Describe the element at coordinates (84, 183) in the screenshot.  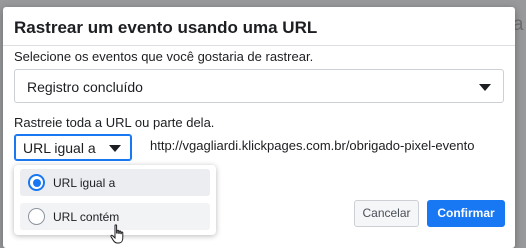
I see `option-label: URL igual a` at that location.